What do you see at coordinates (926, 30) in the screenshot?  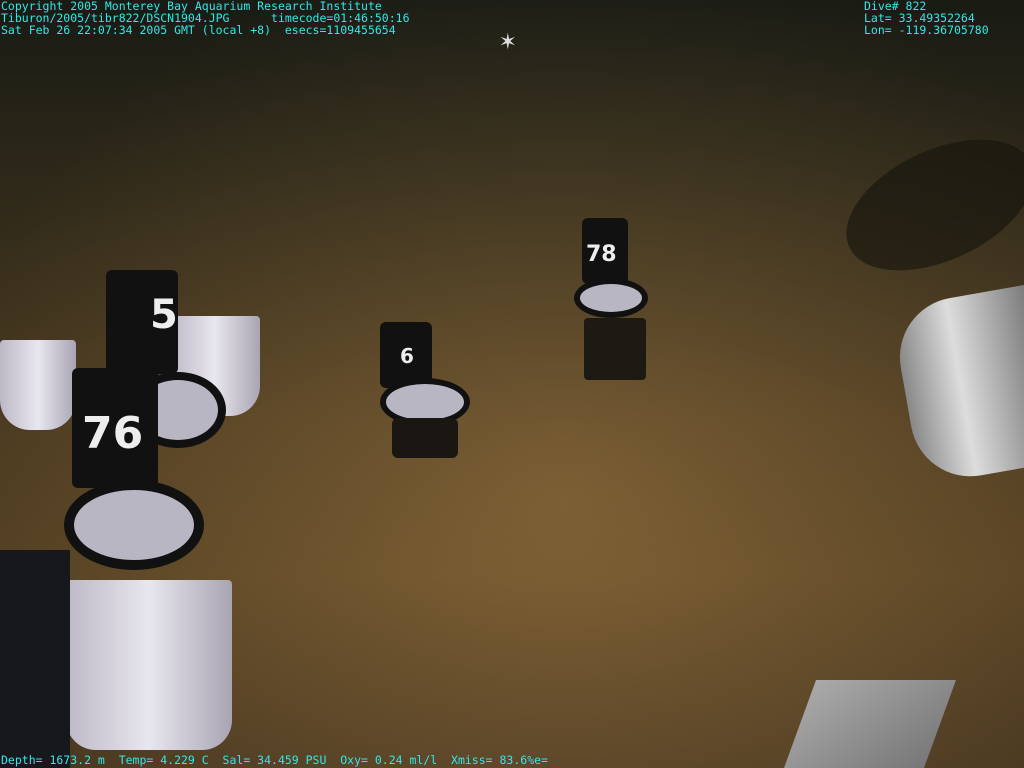 I see `overlay-lon: Lon= -119.36705780` at bounding box center [926, 30].